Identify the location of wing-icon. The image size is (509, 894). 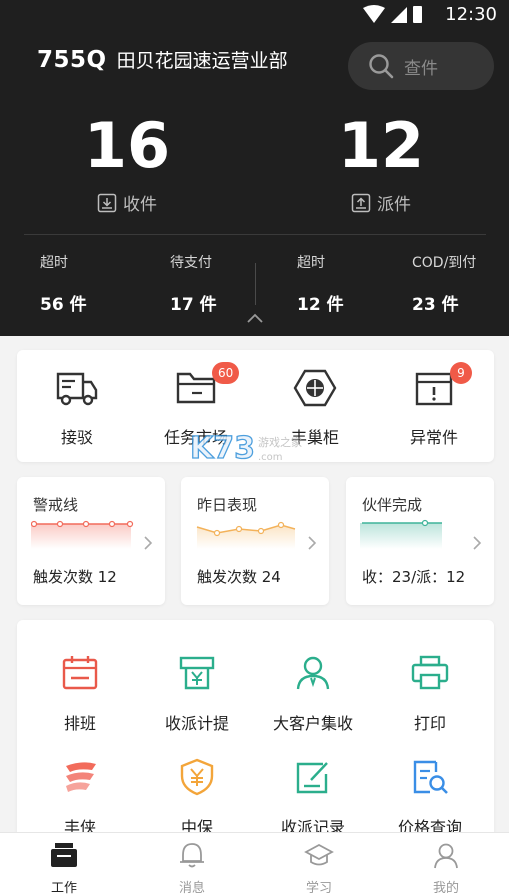
(81, 777).